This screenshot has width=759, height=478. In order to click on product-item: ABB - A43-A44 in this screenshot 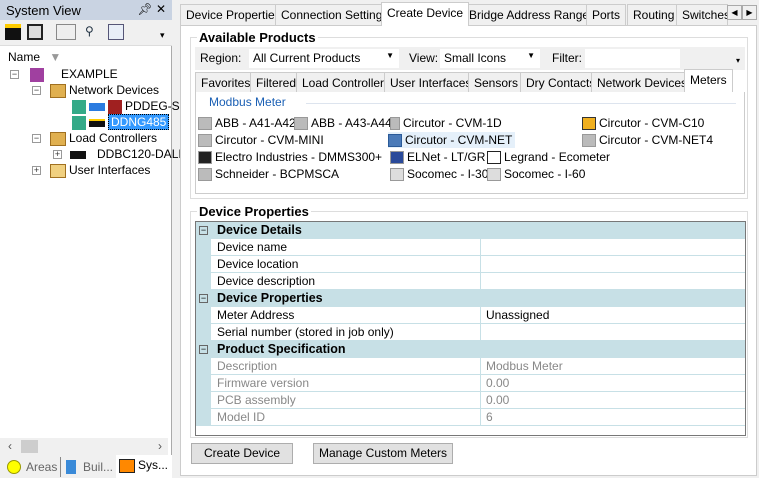, I will do `click(343, 123)`.